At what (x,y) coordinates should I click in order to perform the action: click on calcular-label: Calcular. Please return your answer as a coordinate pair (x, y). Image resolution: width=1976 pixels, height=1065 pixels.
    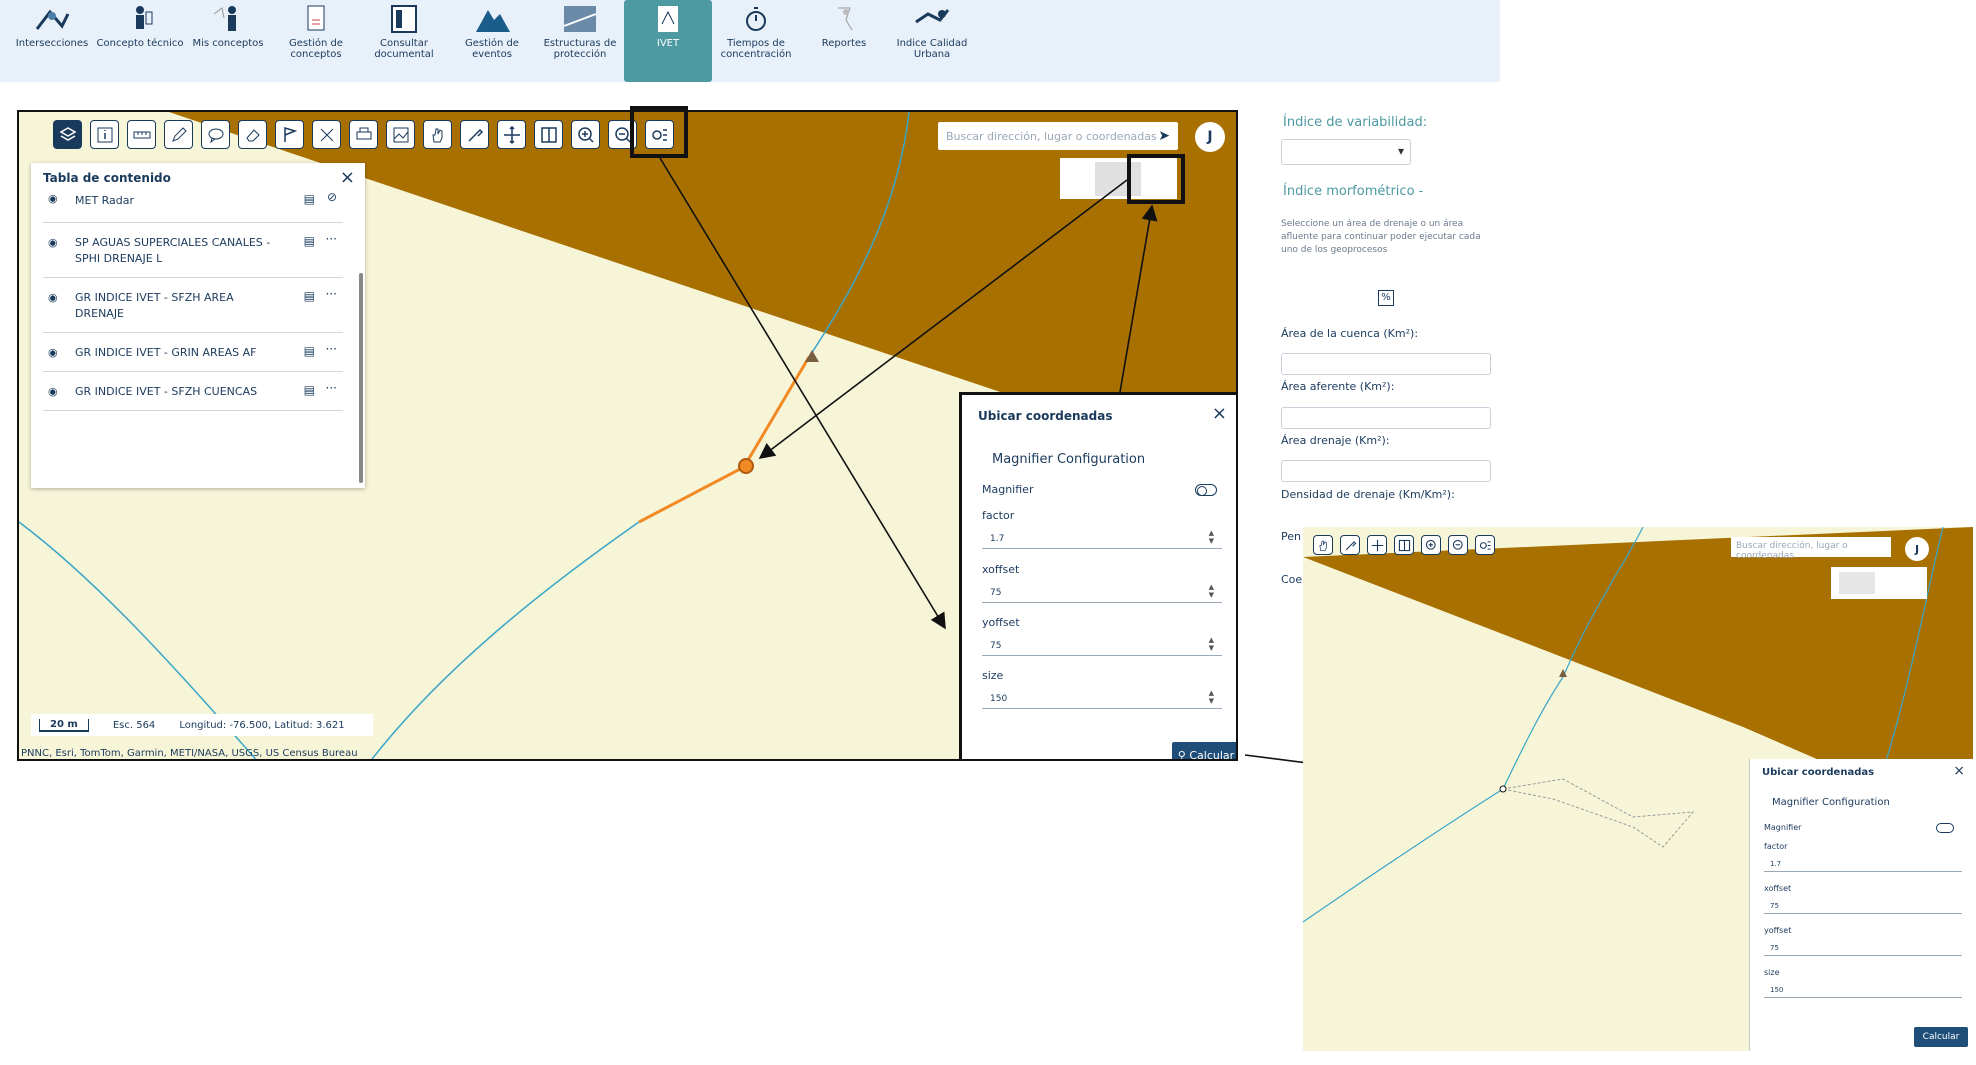
    Looking at the image, I should click on (1941, 1037).